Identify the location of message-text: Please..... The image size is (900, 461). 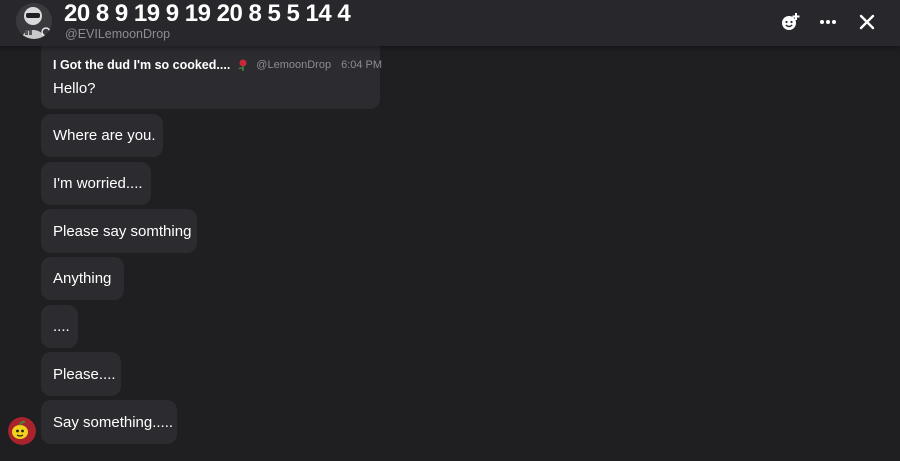
(84, 374).